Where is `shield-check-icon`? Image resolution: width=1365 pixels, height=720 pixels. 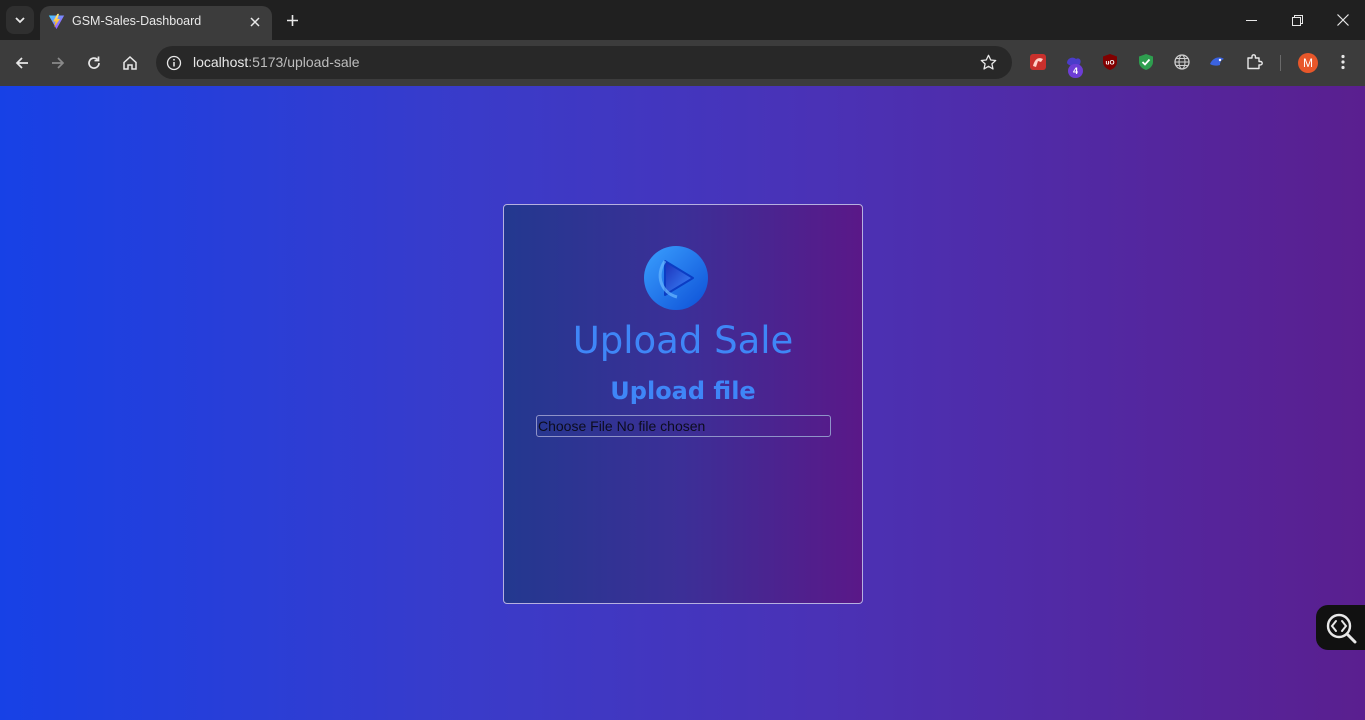
shield-check-icon is located at coordinates (1146, 62).